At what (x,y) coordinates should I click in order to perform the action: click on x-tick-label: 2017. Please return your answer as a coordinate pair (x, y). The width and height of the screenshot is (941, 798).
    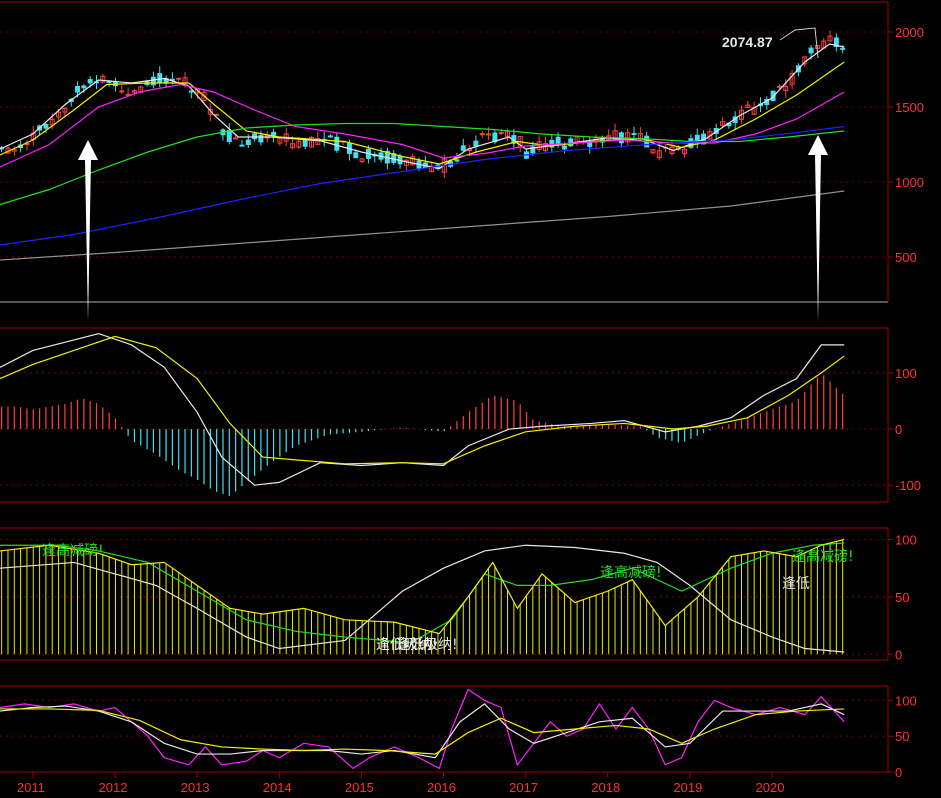
    Looking at the image, I should click on (523, 787).